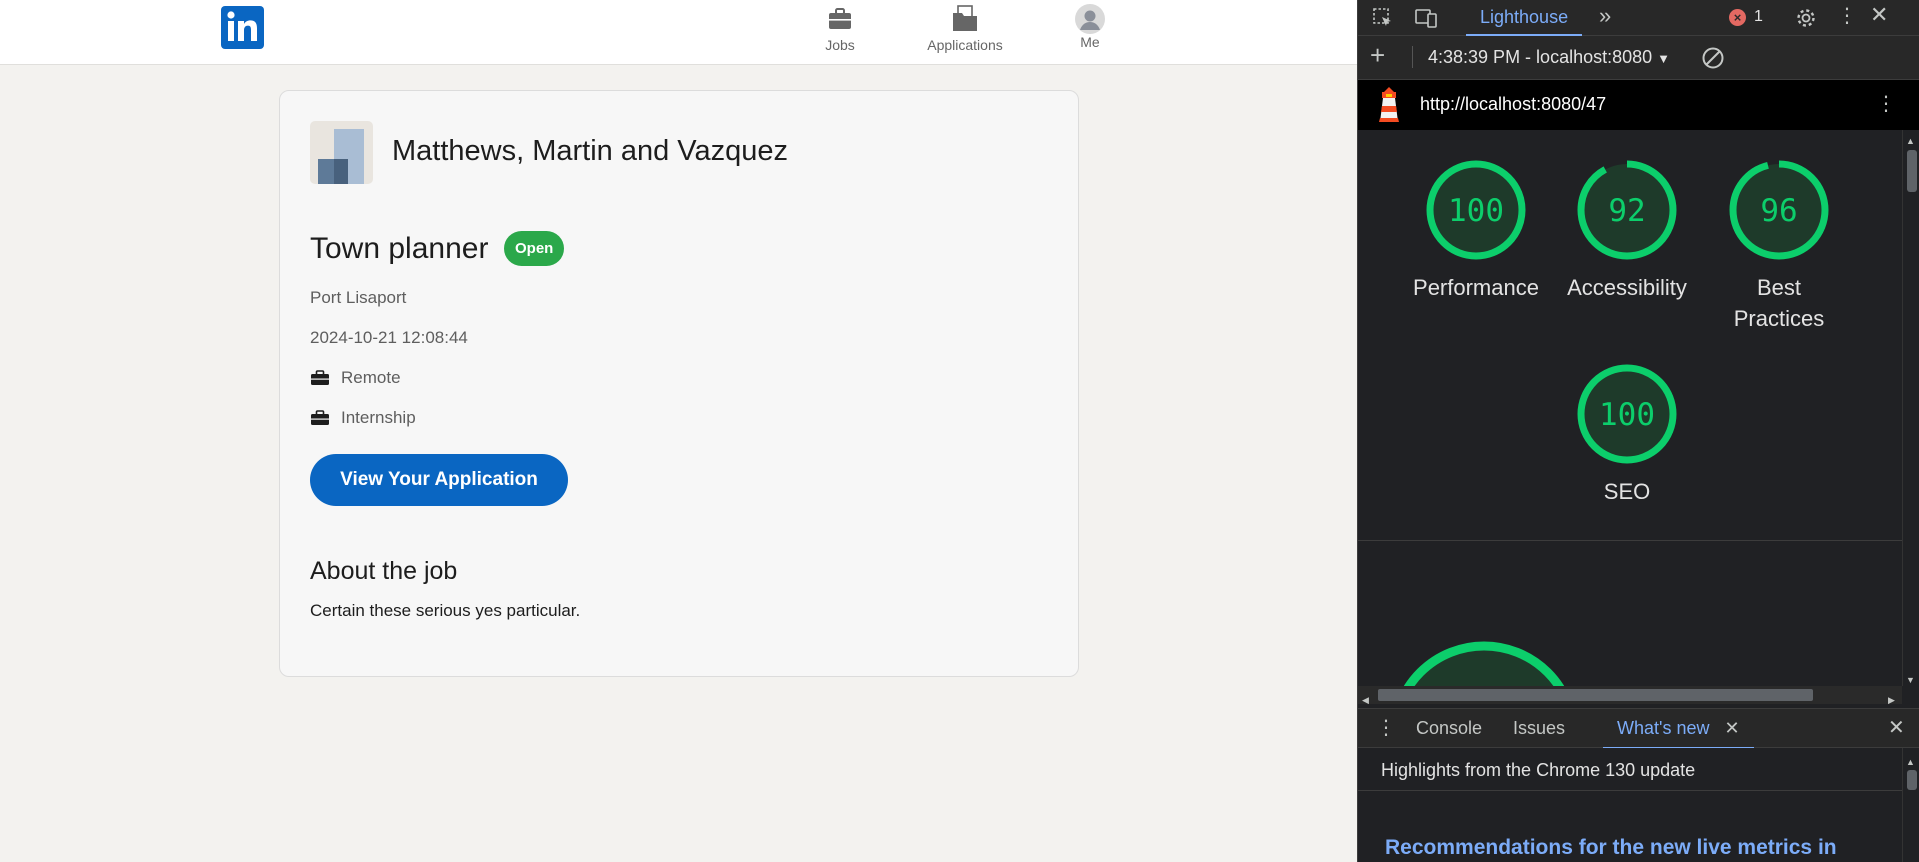 The height and width of the screenshot is (862, 1919). I want to click on job-workplace: Remote, so click(371, 377).